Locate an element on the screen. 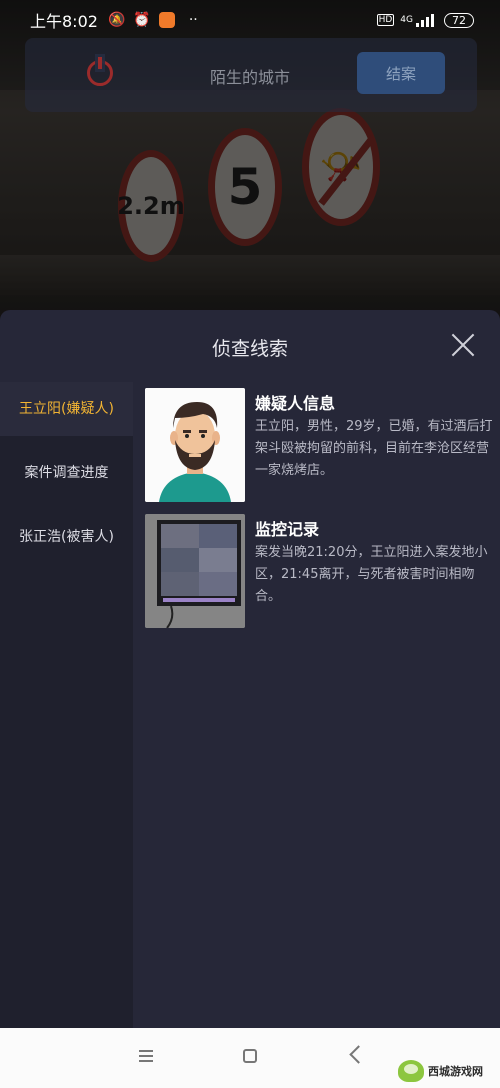 This screenshot has width=500, height=1088. watermark-logo-icon is located at coordinates (411, 1071).